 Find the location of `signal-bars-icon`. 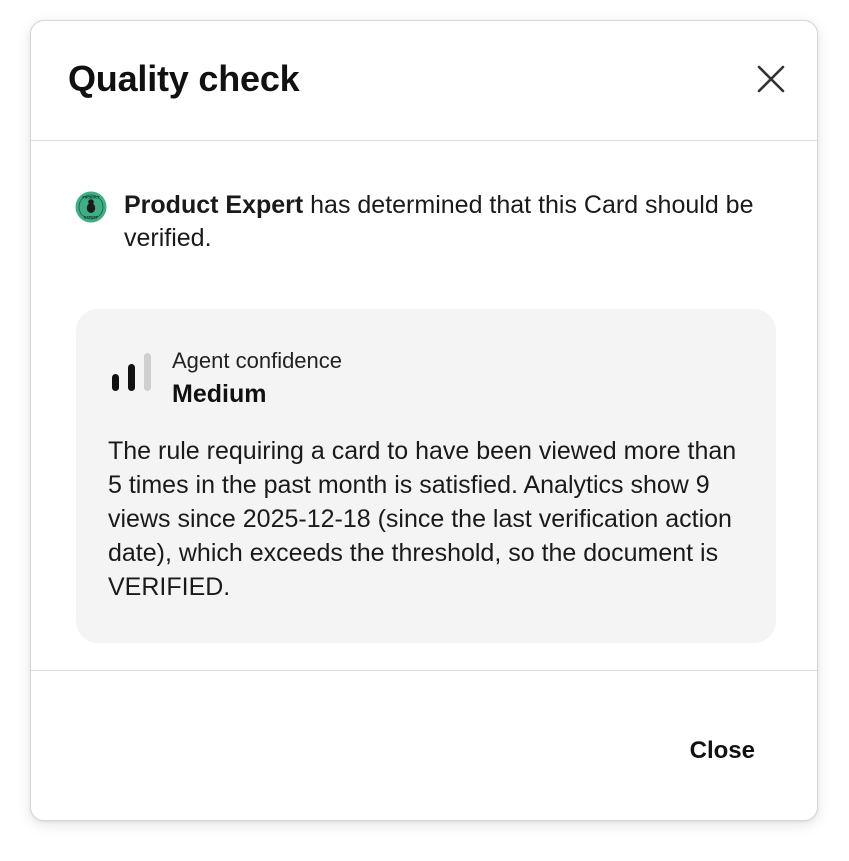

signal-bars-icon is located at coordinates (131, 372).